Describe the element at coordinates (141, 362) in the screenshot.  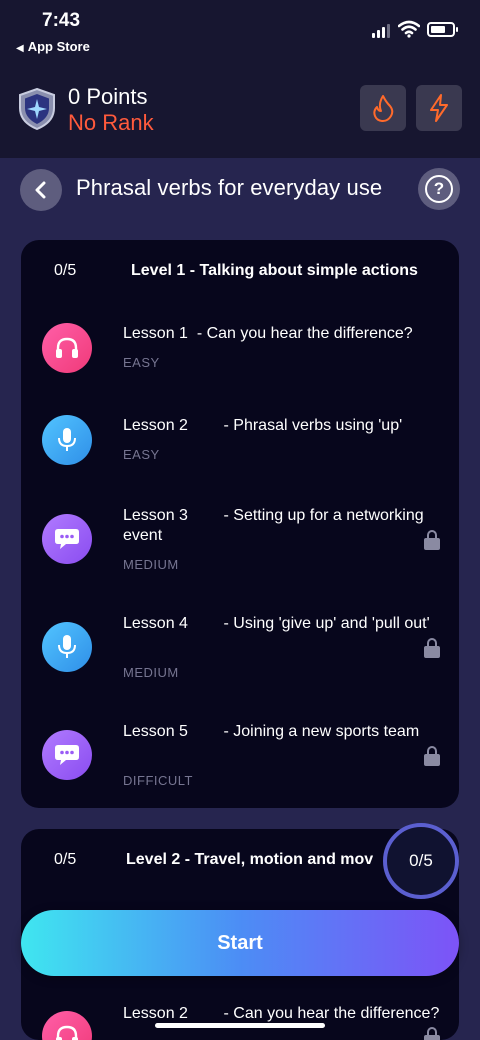
I see `lesson-1-difficulty: EASY` at that location.